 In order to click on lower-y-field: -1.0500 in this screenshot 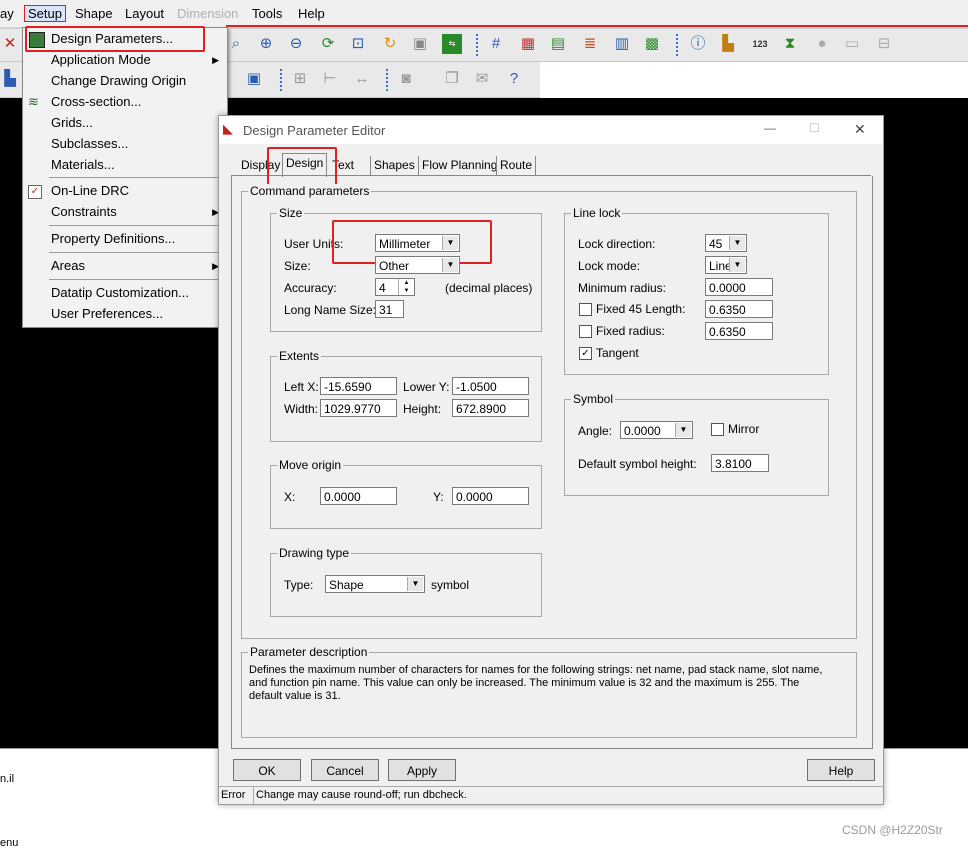, I will do `click(490, 386)`.